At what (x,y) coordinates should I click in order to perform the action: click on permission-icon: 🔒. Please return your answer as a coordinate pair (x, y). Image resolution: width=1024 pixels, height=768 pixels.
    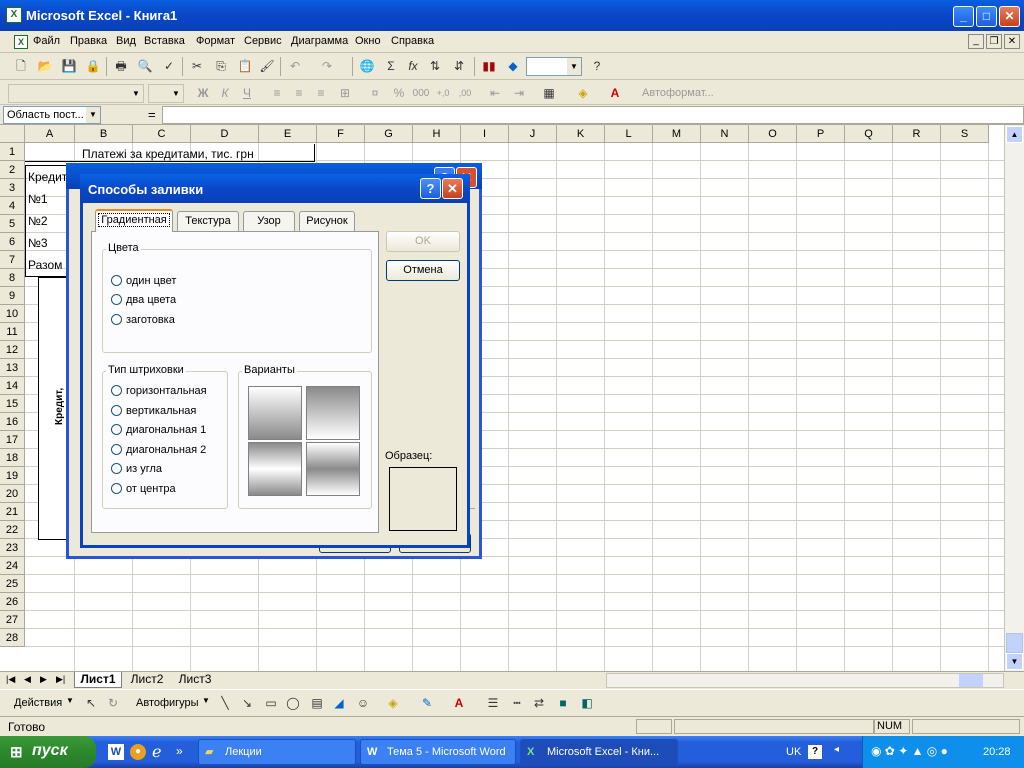
    Looking at the image, I should click on (93, 66).